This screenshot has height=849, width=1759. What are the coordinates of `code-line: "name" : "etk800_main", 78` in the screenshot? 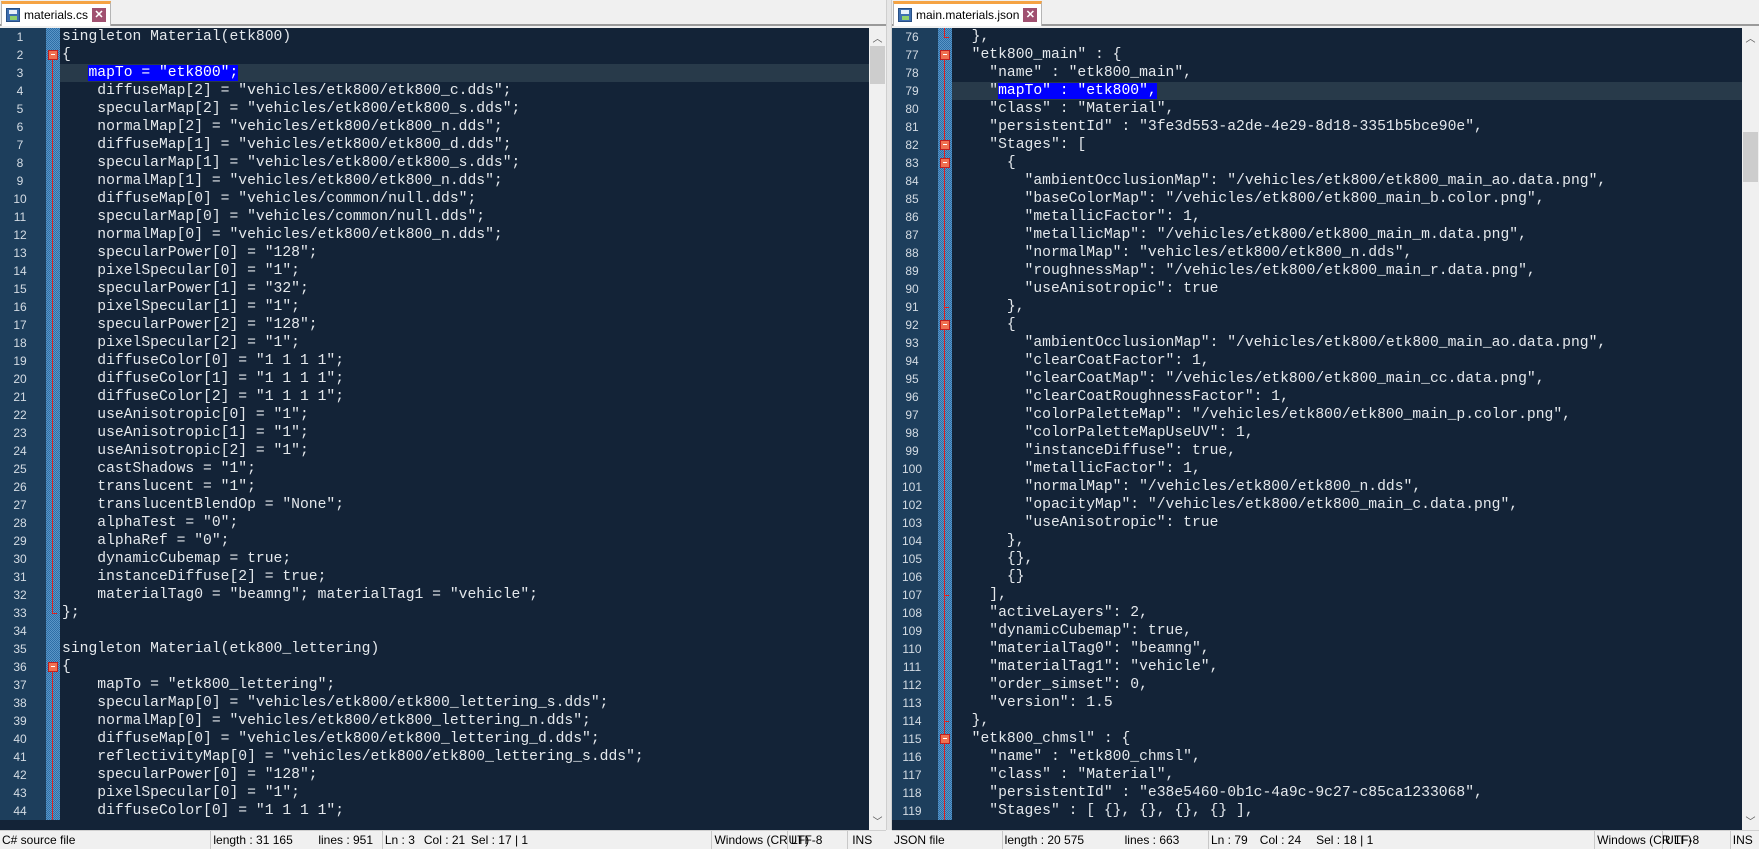 It's located at (1317, 73).